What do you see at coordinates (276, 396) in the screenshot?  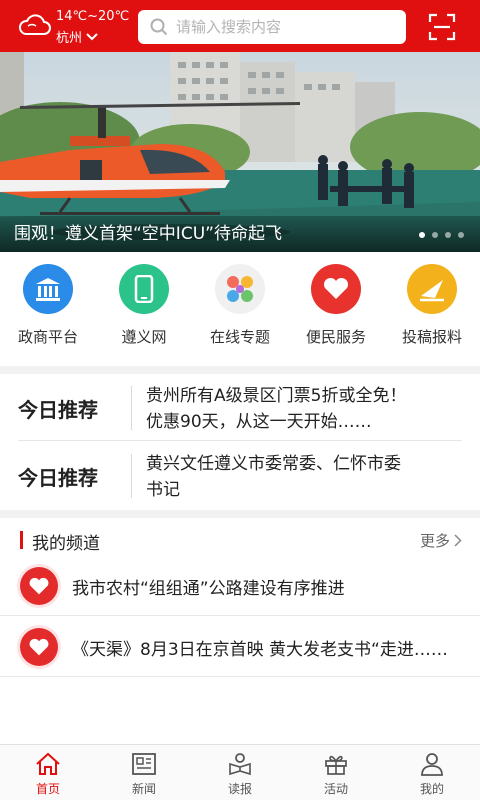 I see `recommend-line: 贵州所有A级景区门票5折或全免！` at bounding box center [276, 396].